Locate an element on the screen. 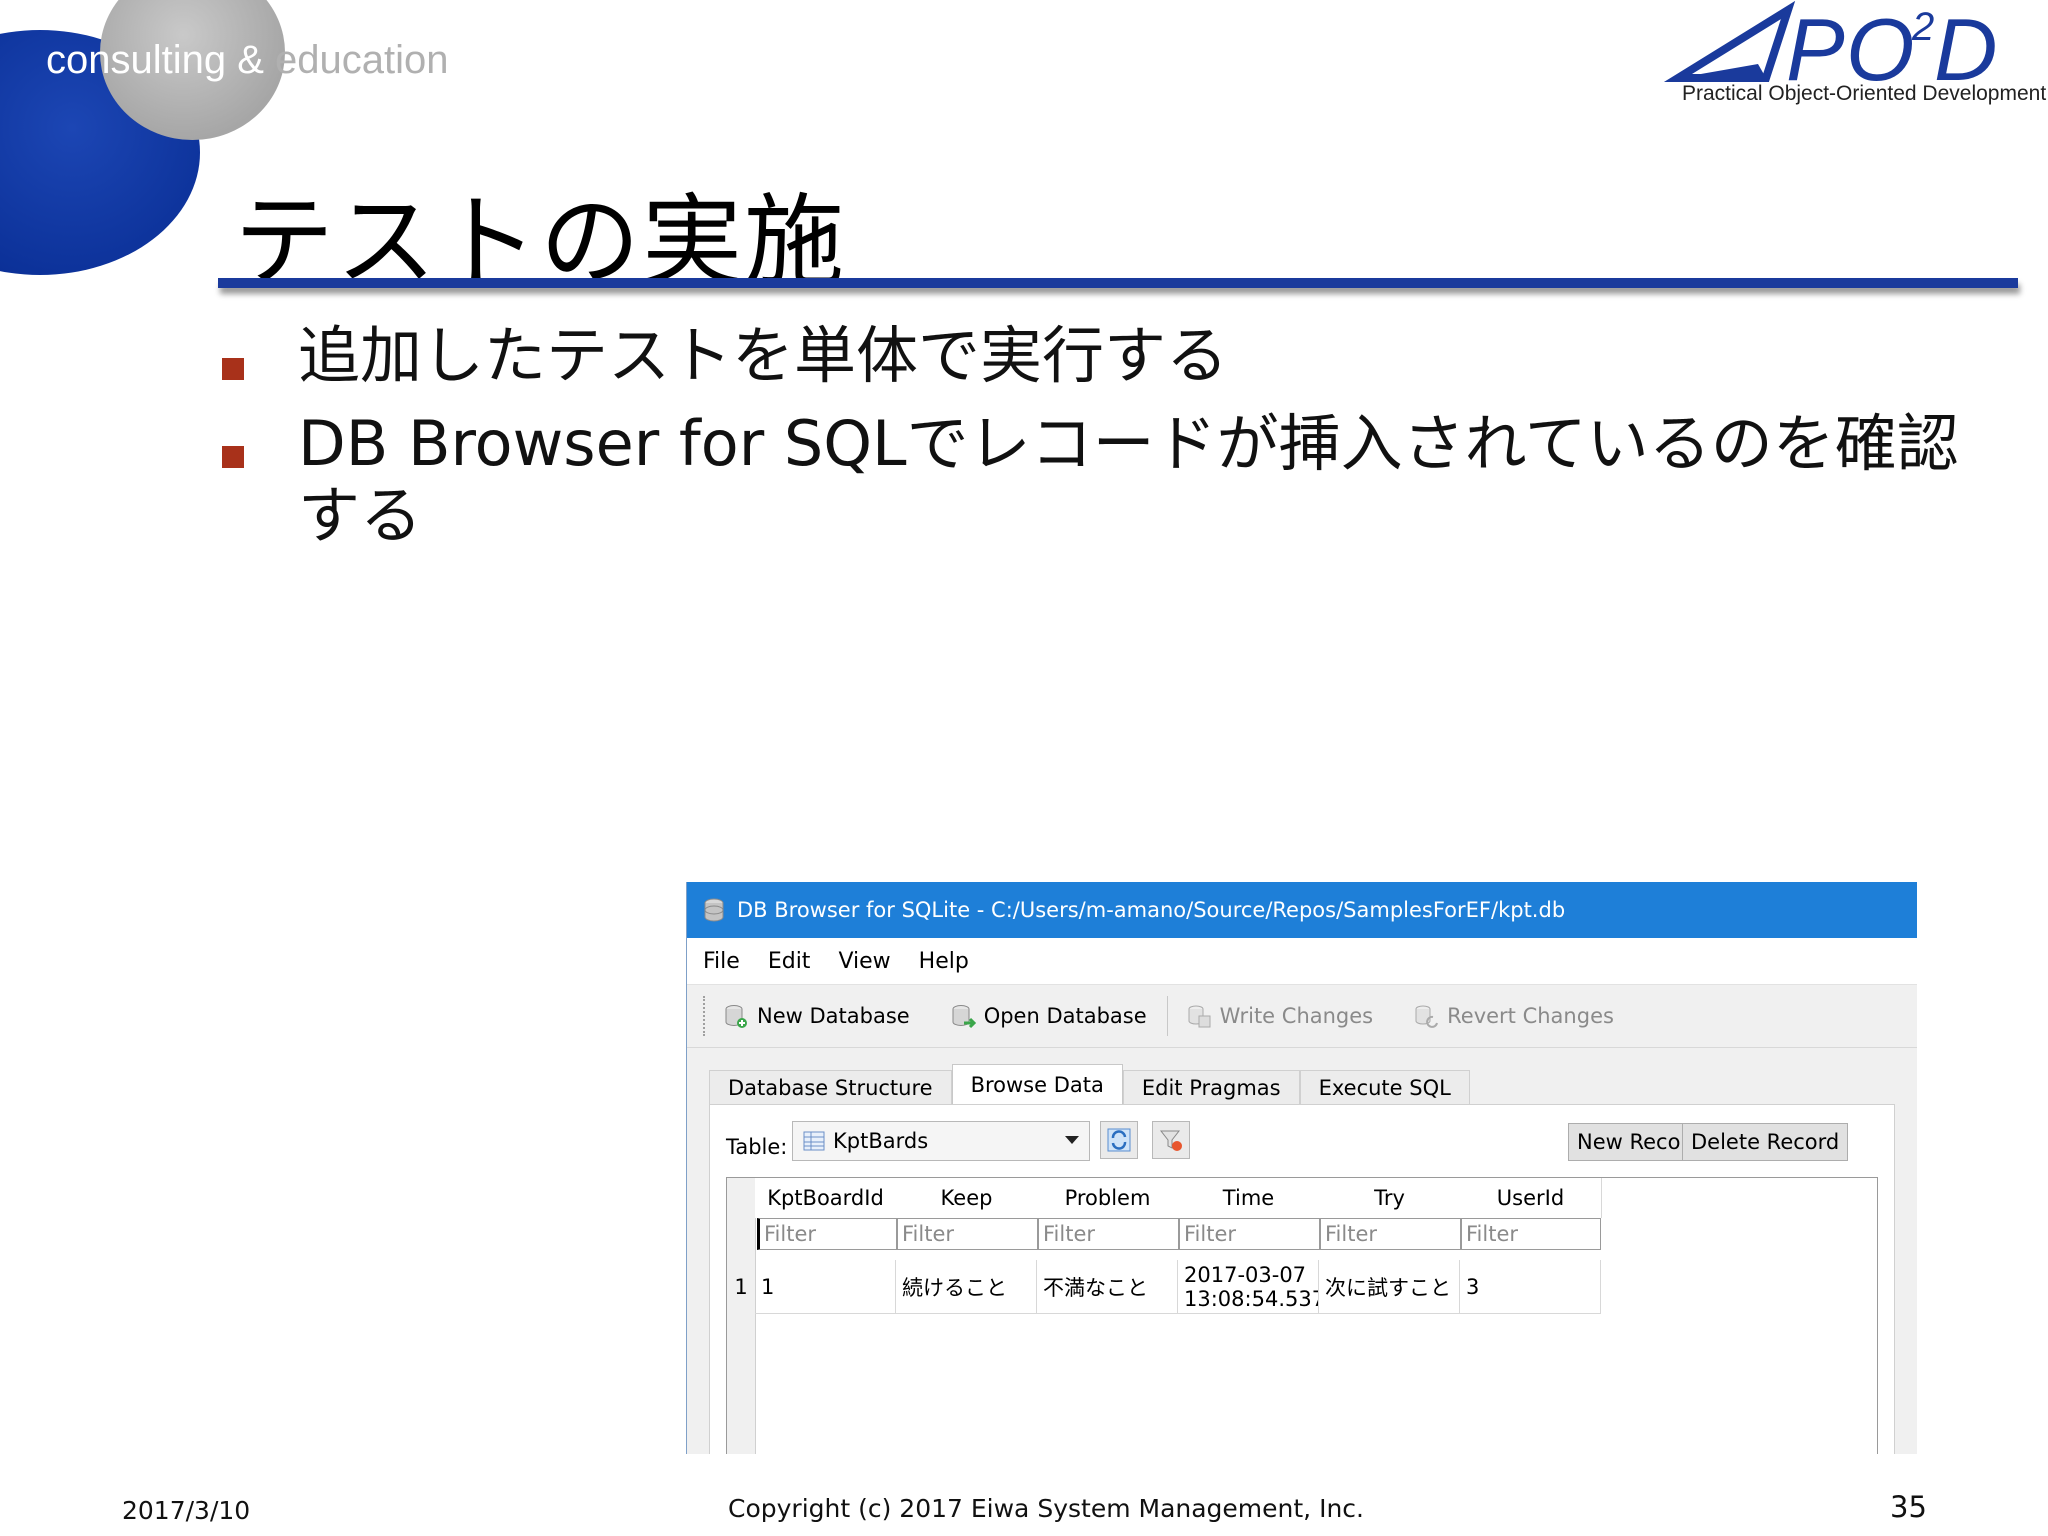 This screenshot has height=1536, width=2048. revert-changes-icon is located at coordinates (1427, 1016).